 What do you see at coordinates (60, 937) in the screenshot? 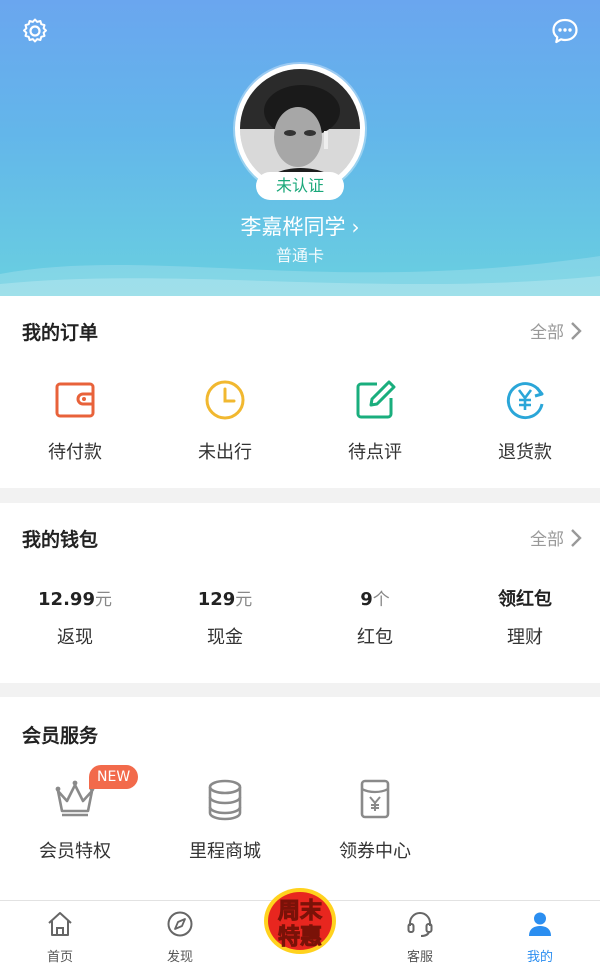
I see `tab-home: 首页` at bounding box center [60, 937].